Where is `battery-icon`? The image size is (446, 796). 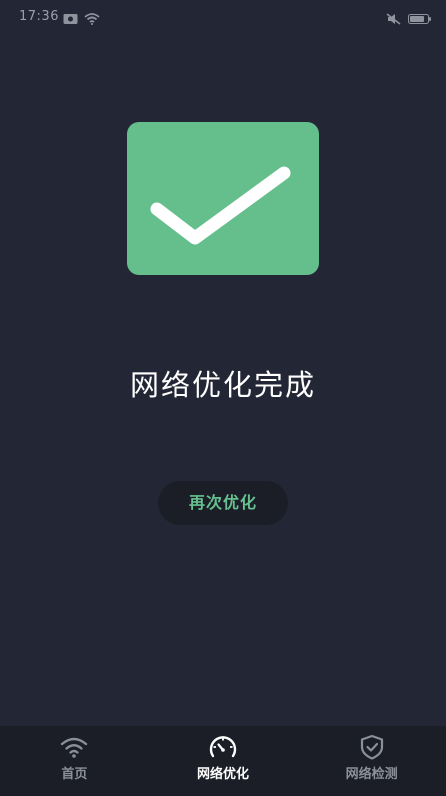 battery-icon is located at coordinates (420, 19).